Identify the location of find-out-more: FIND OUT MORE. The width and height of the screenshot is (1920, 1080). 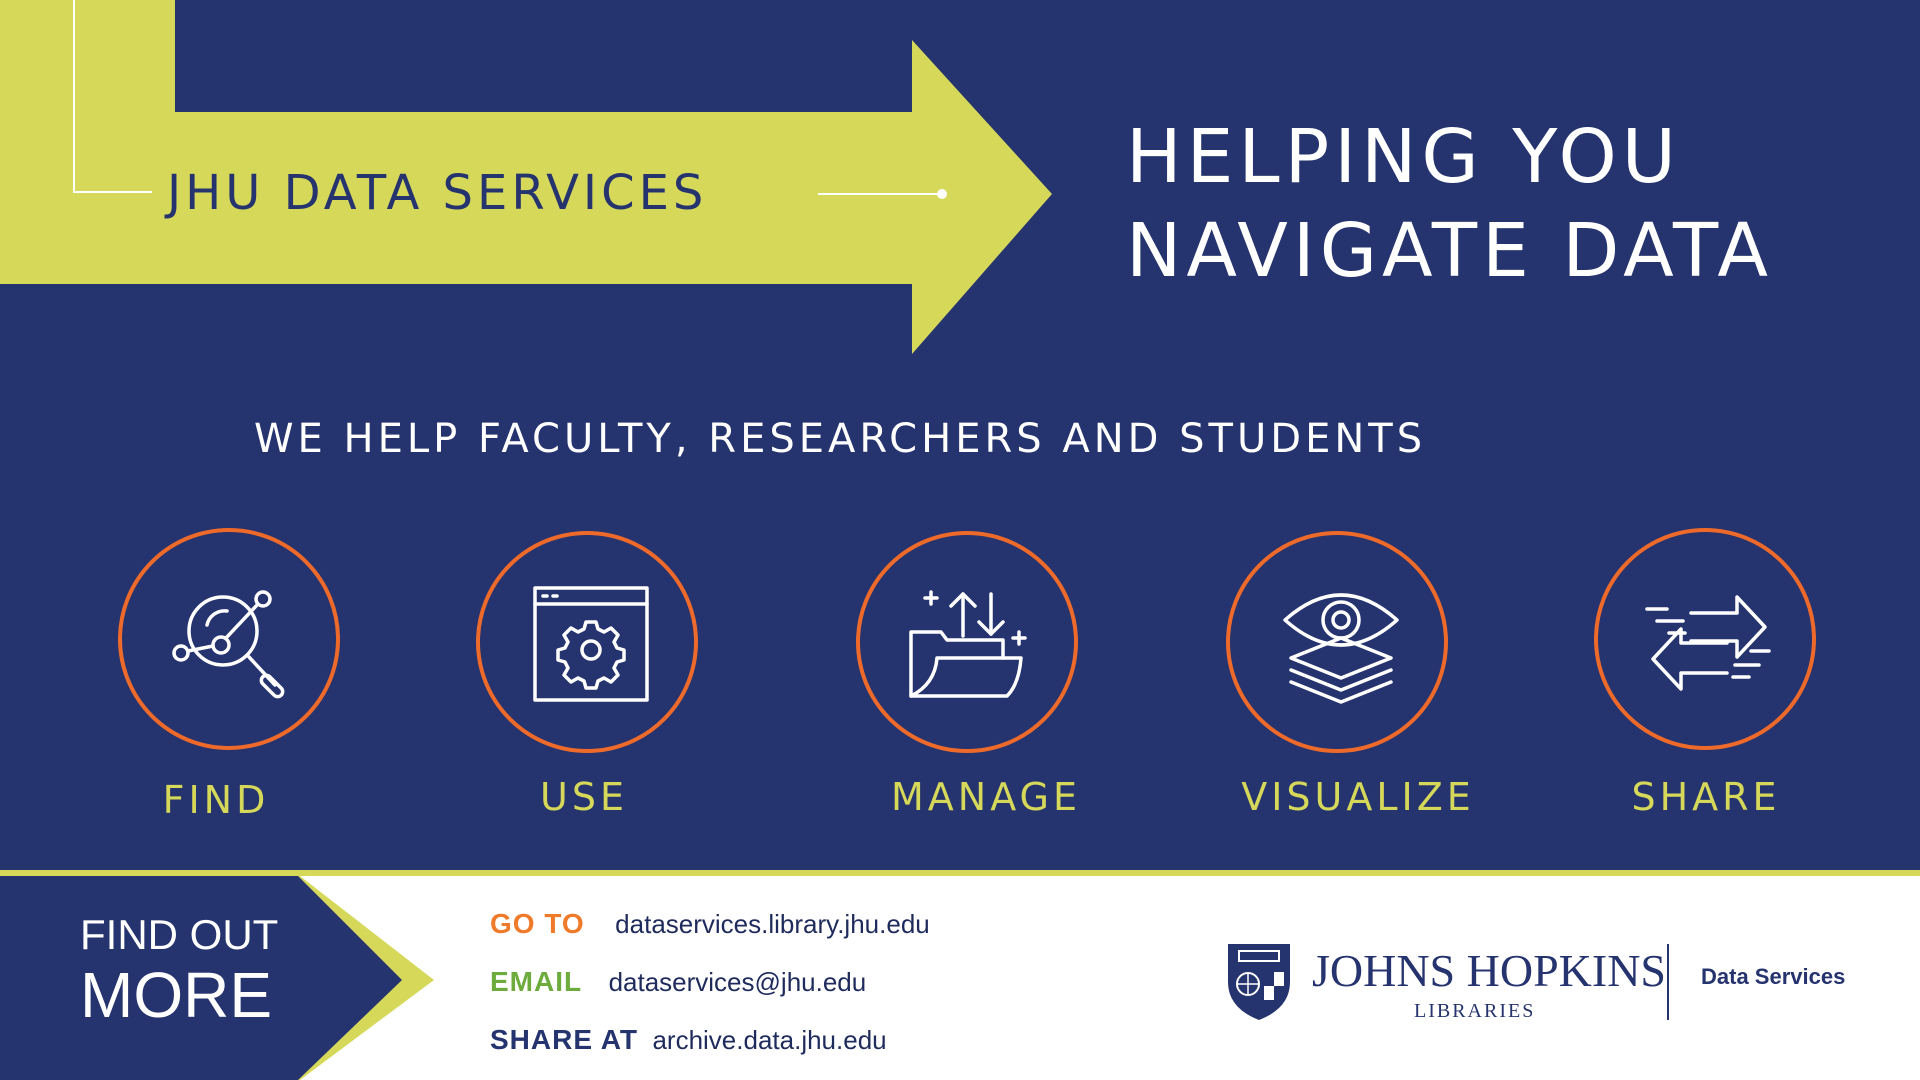
(179, 971).